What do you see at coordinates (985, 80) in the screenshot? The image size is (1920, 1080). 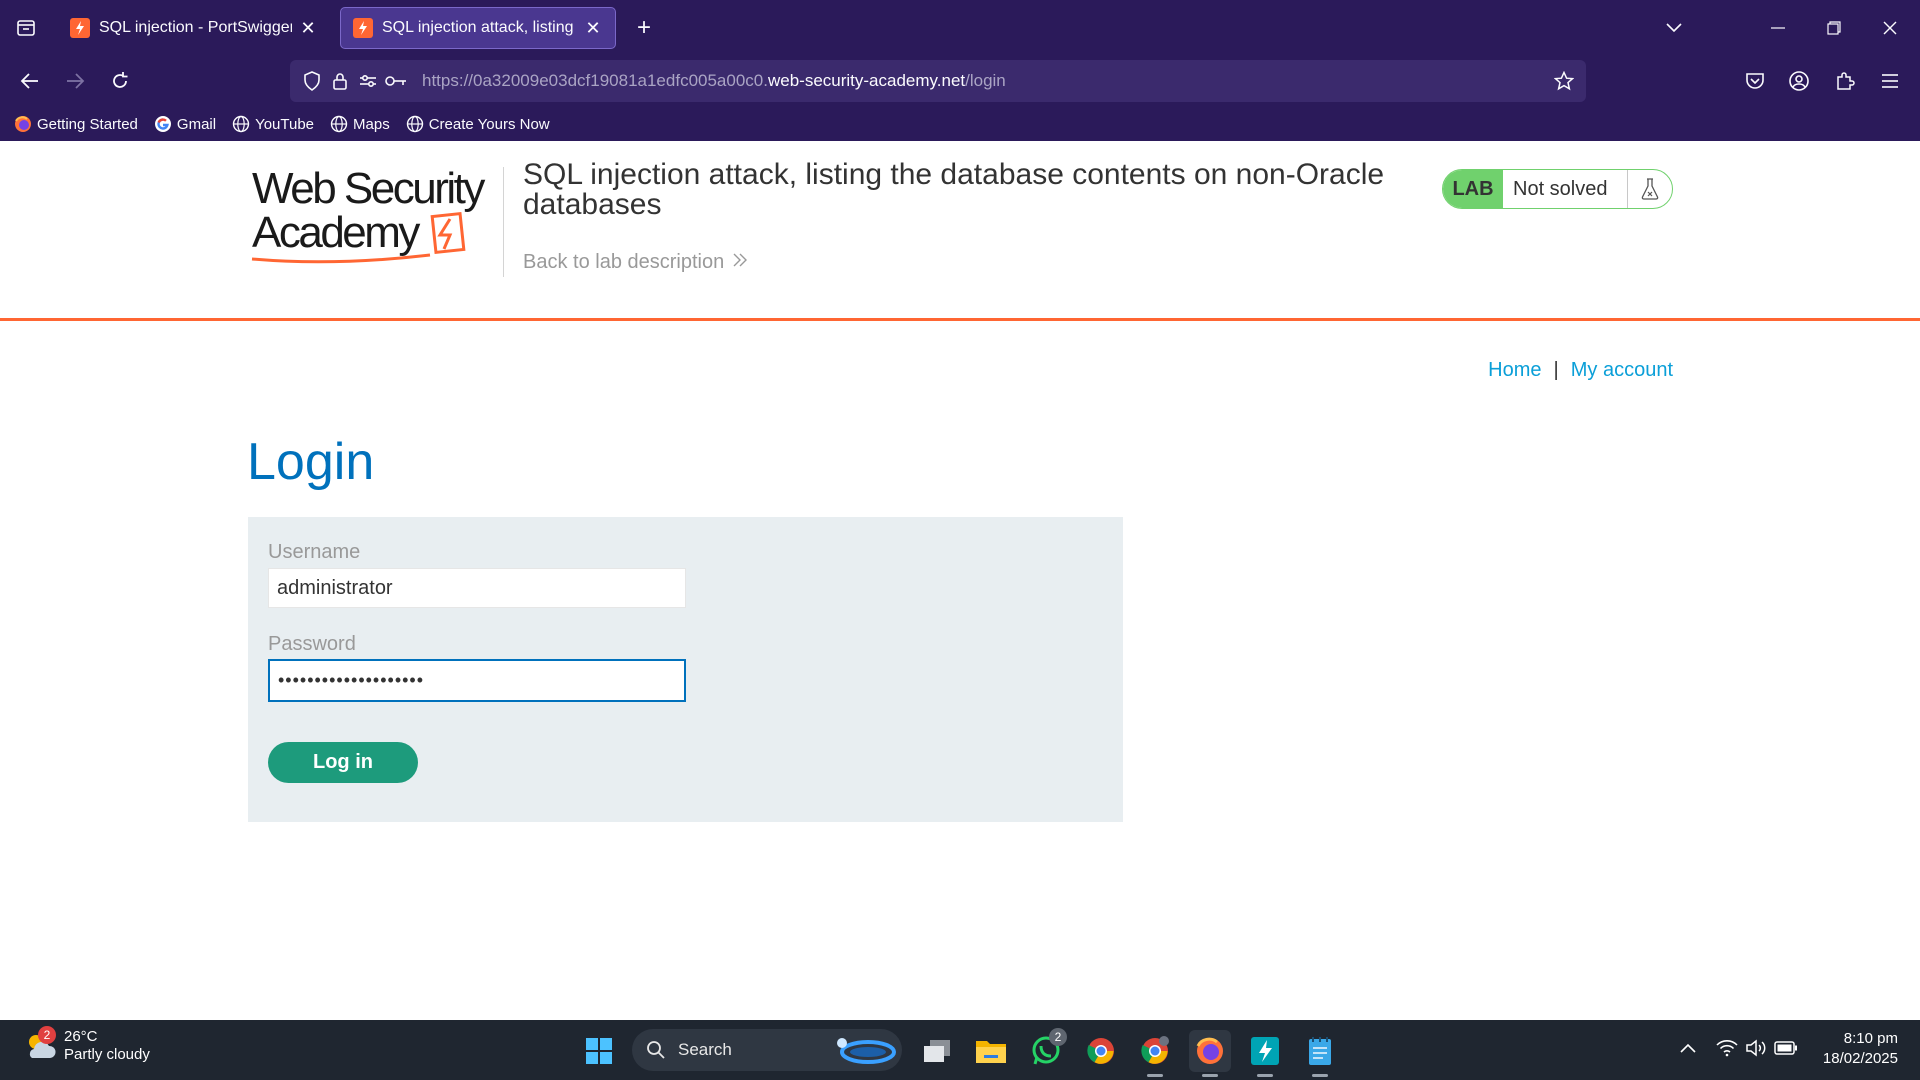 I see `url-path: /login` at bounding box center [985, 80].